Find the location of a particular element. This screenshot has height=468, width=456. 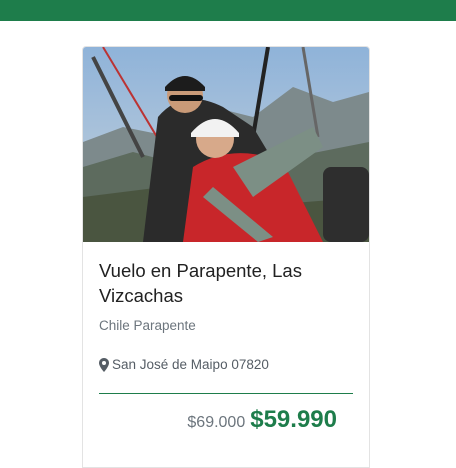

price-row: $69.000 $59.990 is located at coordinates (262, 420).